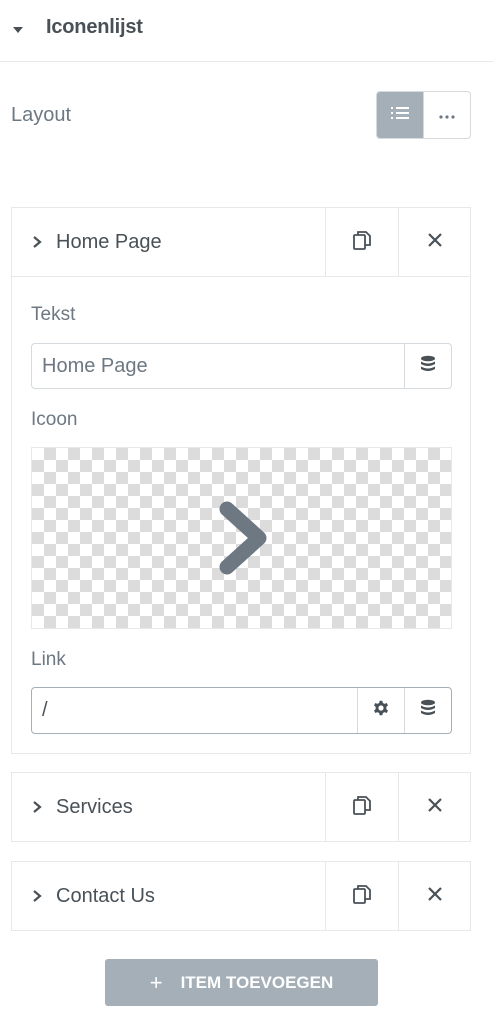 The image size is (493, 1024). Describe the element at coordinates (105, 895) in the screenshot. I see `repeater-item-title: Contact Us` at that location.